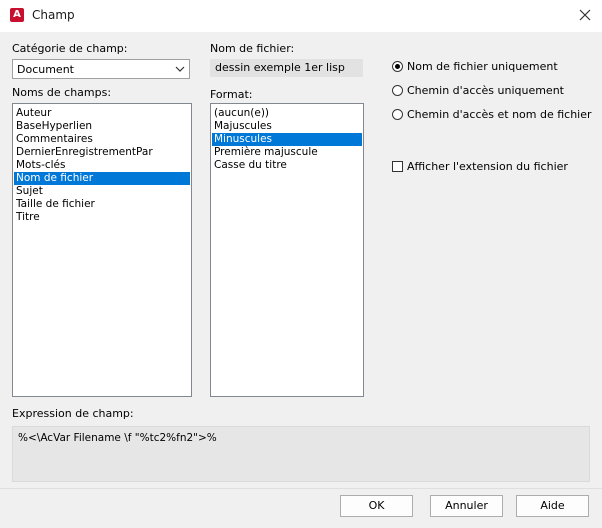 This screenshot has width=602, height=528. I want to click on title-bar, so click(301, 16).